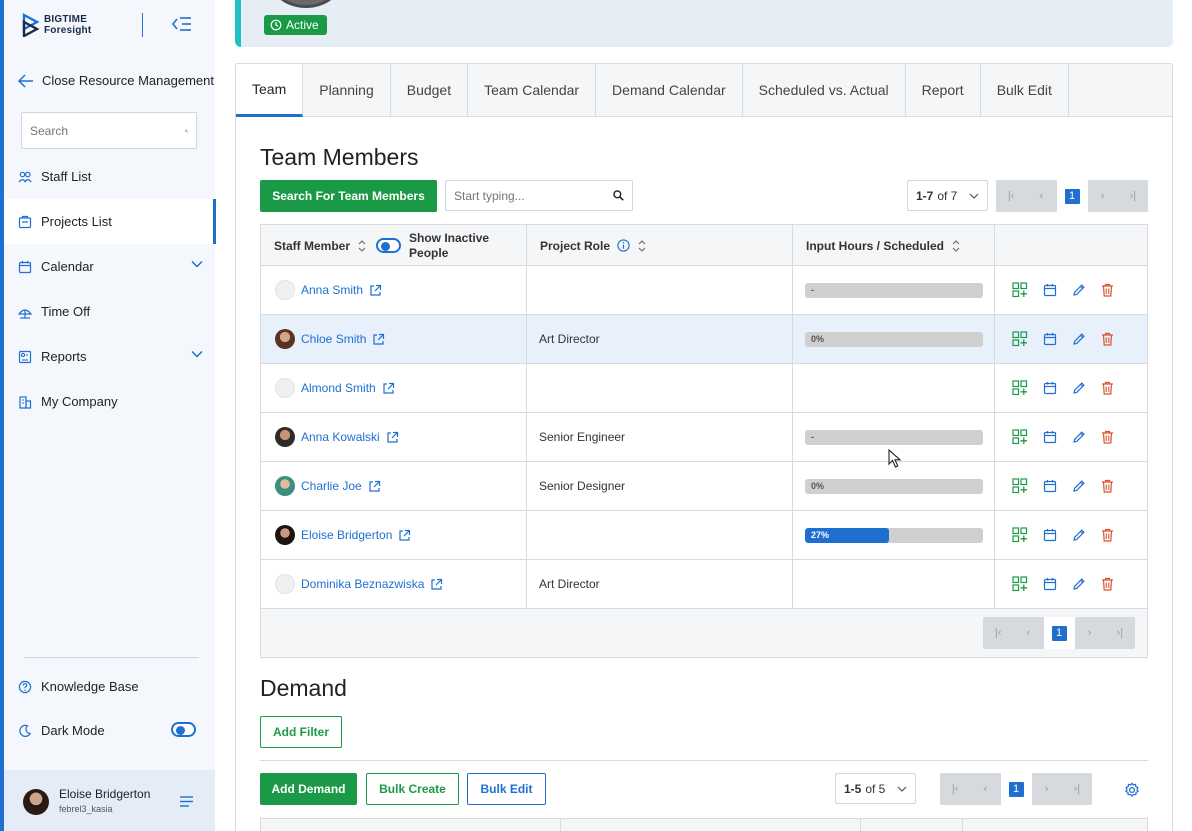 This screenshot has width=1192, height=831. Describe the element at coordinates (704, 584) in the screenshot. I see `table-row: Dominika Beznazwiska Art Director` at that location.